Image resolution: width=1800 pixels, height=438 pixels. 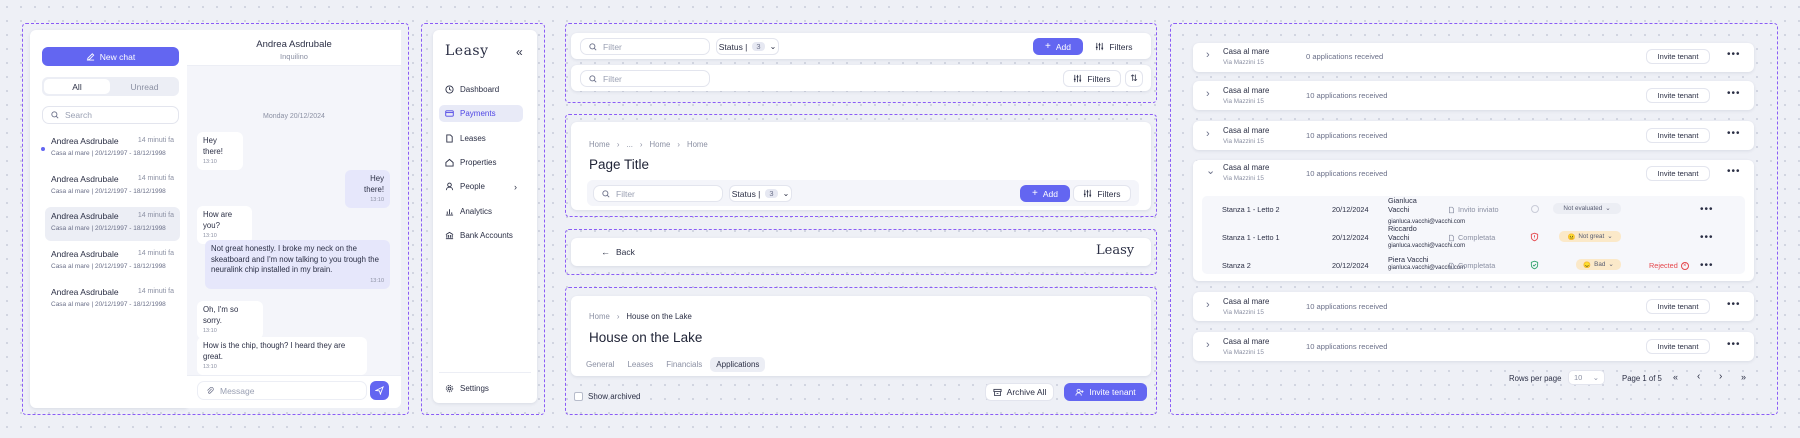 I want to click on rows-per-page-select: 10 ⌄, so click(x=1586, y=377).